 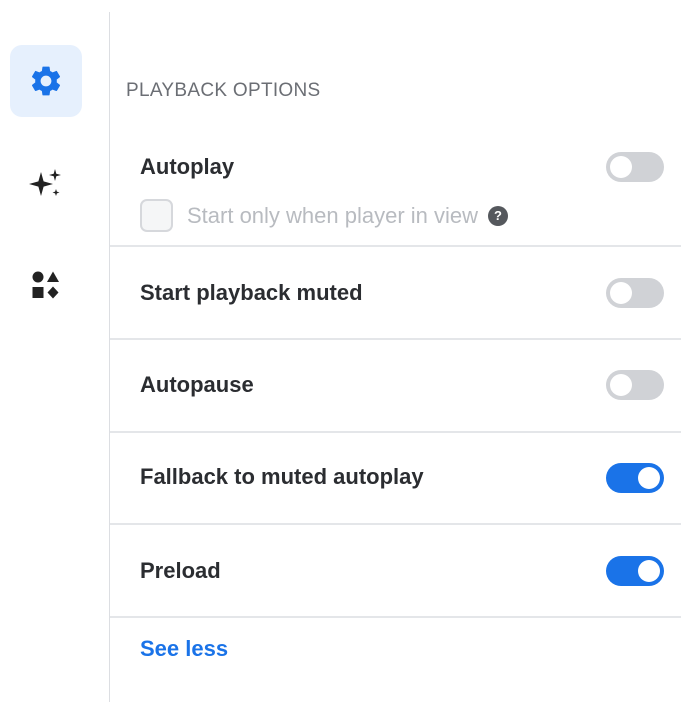 I want to click on preload-toggle, so click(x=635, y=571).